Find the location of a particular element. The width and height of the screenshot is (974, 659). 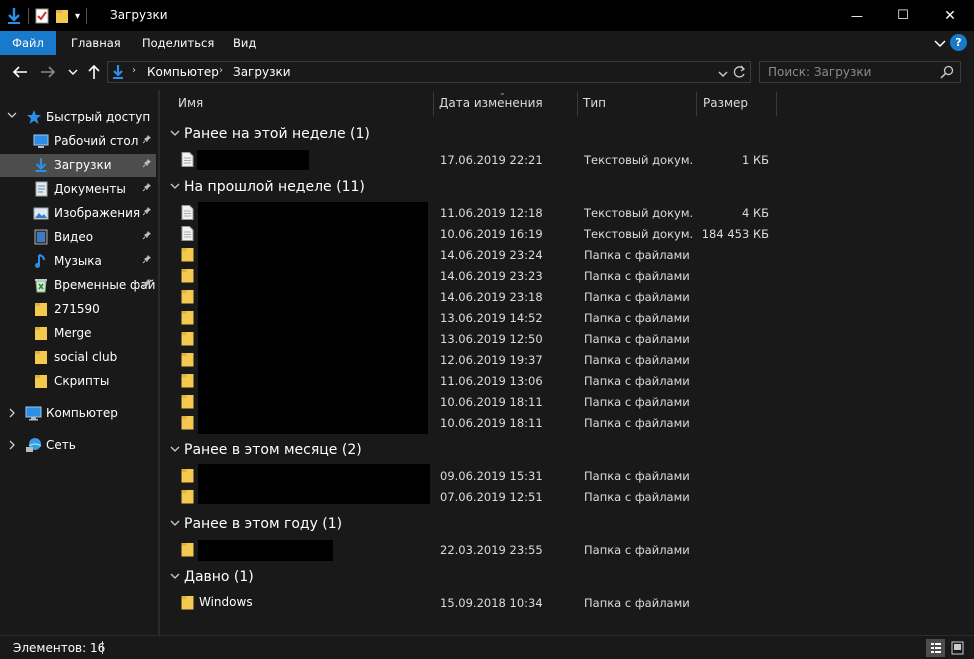

forward-button is located at coordinates (48, 72).